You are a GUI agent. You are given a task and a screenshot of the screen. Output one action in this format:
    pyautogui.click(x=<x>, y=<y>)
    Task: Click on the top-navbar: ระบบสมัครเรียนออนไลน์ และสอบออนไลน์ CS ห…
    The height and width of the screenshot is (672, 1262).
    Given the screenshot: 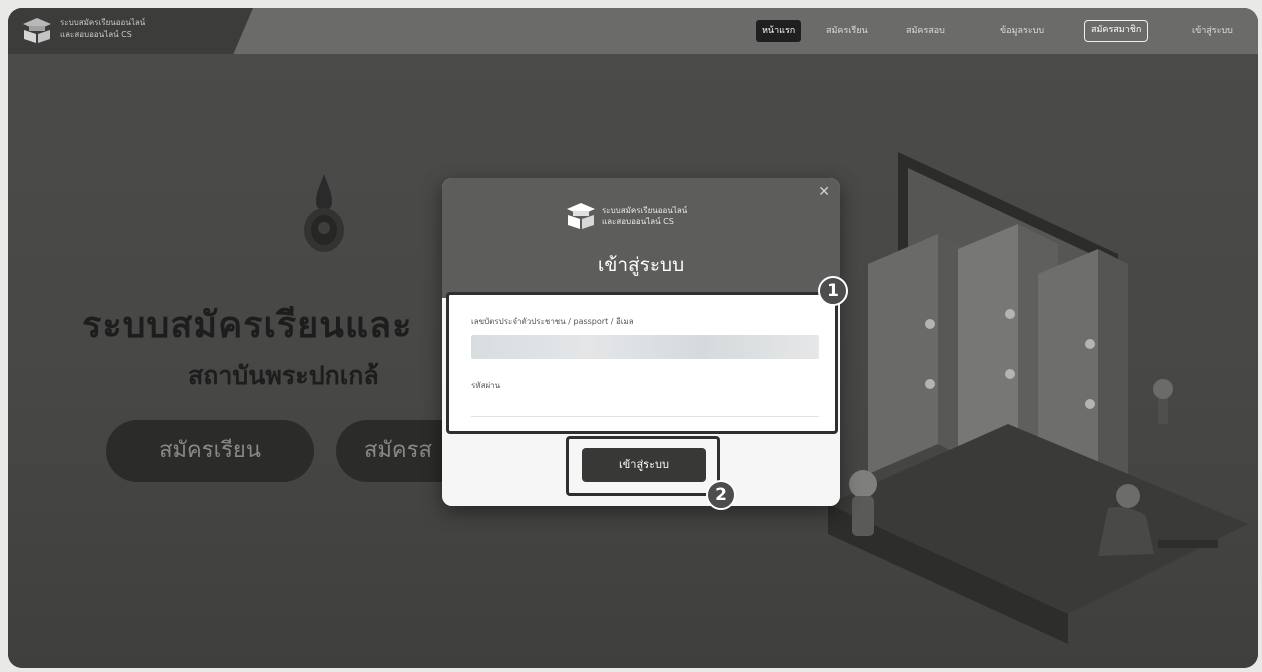 What is the action you would take?
    pyautogui.click(x=633, y=31)
    